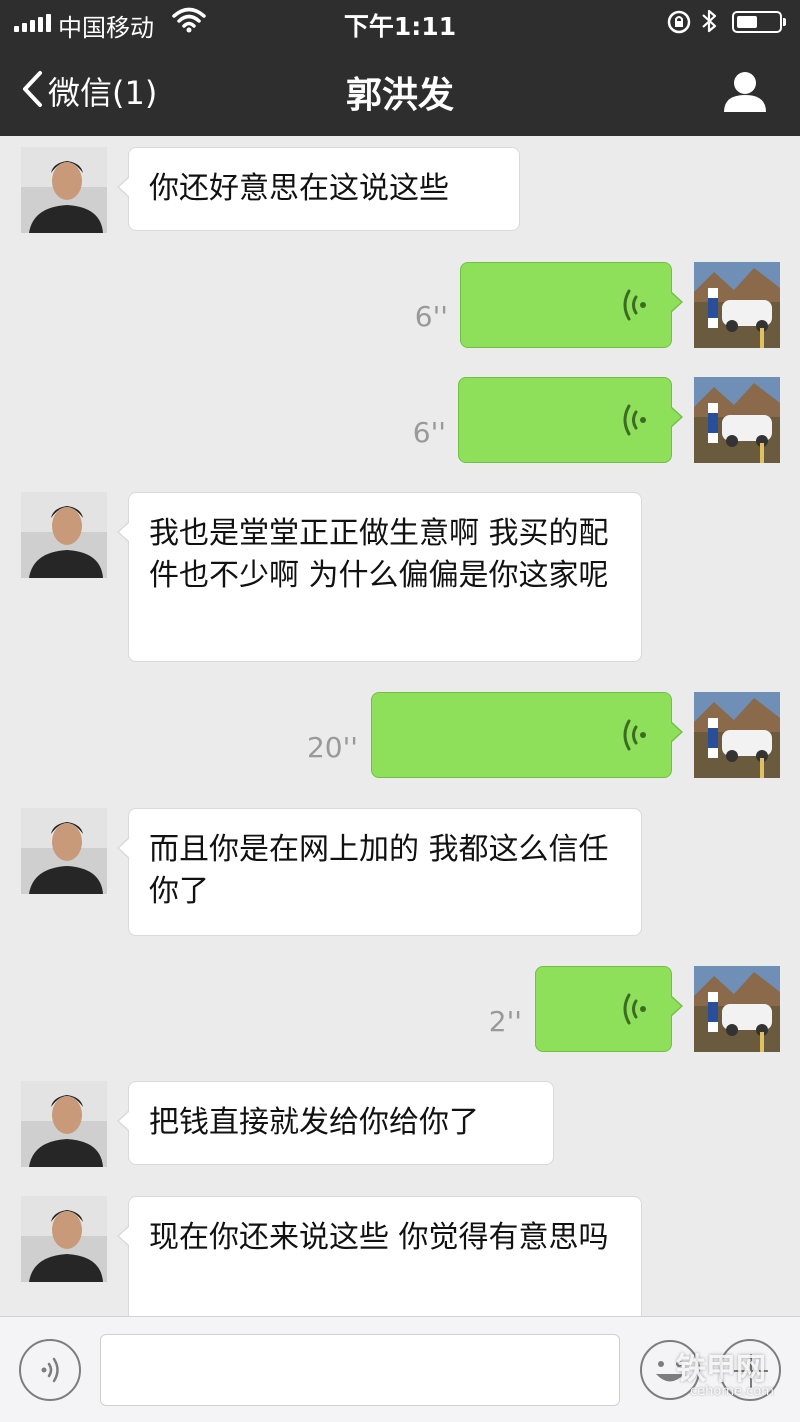 This screenshot has width=800, height=1422. I want to click on message-text: 现在你还来说这些 你觉得有意思吗, so click(379, 1237).